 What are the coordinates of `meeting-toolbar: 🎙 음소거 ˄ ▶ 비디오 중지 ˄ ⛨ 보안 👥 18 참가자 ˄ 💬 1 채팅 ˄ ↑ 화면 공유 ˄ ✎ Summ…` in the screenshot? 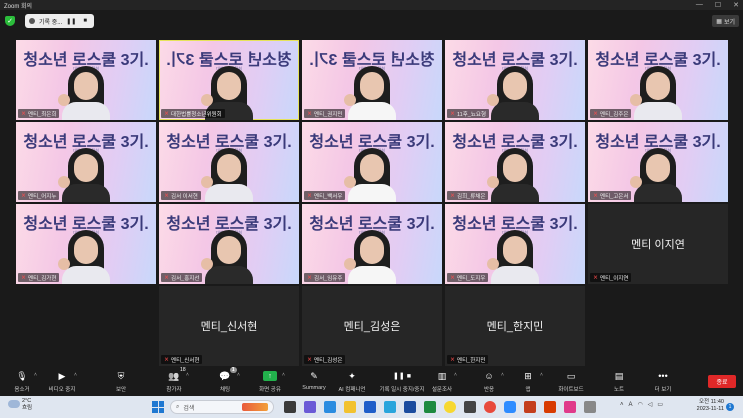 It's located at (371, 381).